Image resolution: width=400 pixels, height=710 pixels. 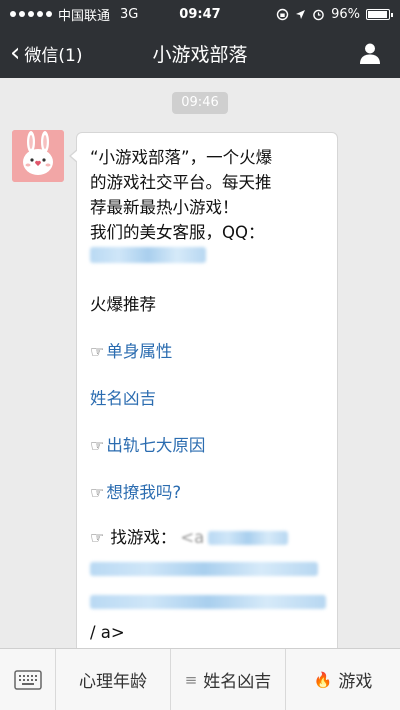 I want to click on battery-percent: 96%, so click(x=345, y=14).